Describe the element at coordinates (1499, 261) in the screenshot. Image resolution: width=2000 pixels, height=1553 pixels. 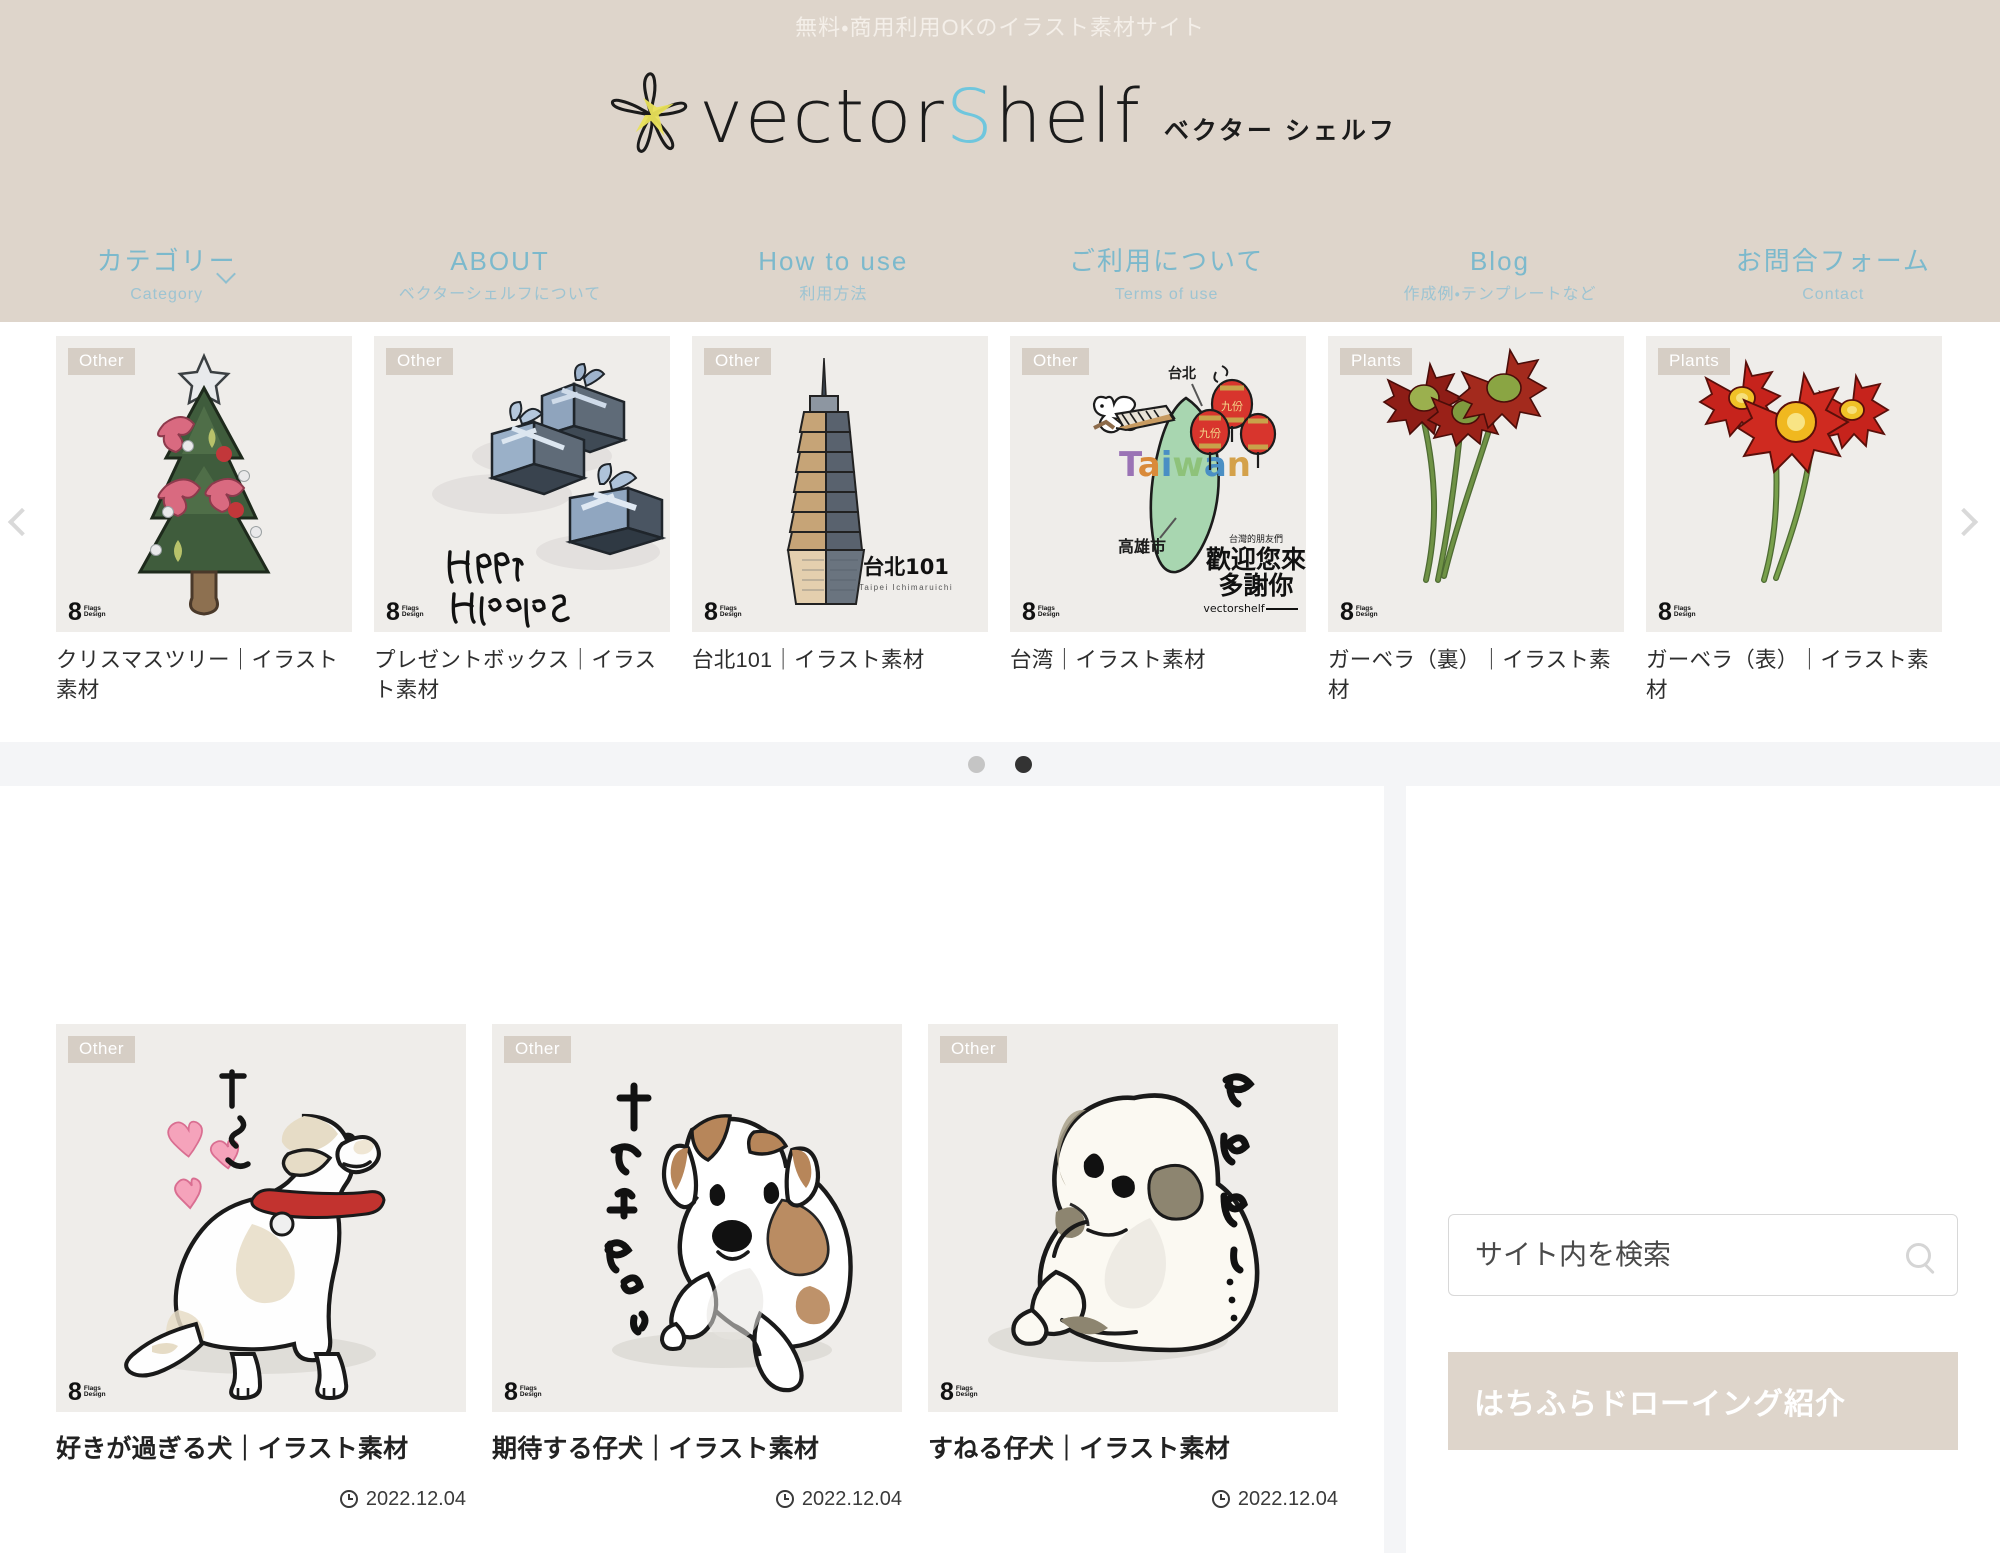
I see `nav-label-jp: Blog` at that location.